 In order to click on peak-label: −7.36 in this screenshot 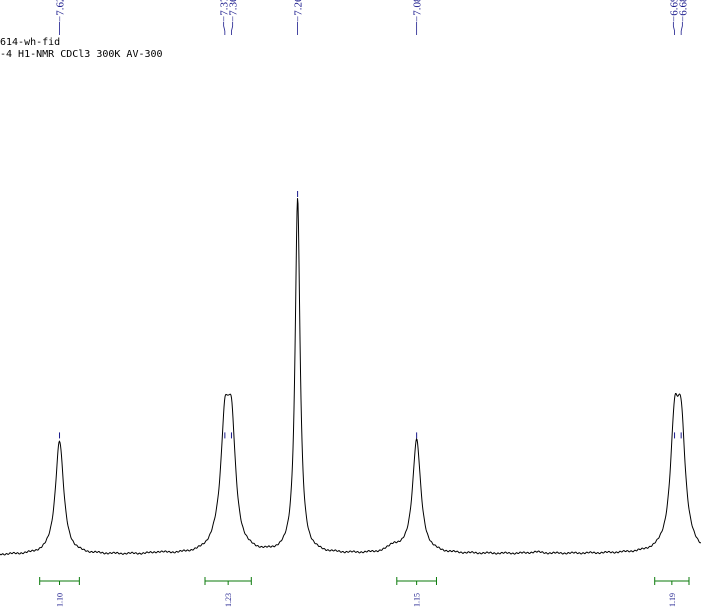, I will do `click(234, 11)`.